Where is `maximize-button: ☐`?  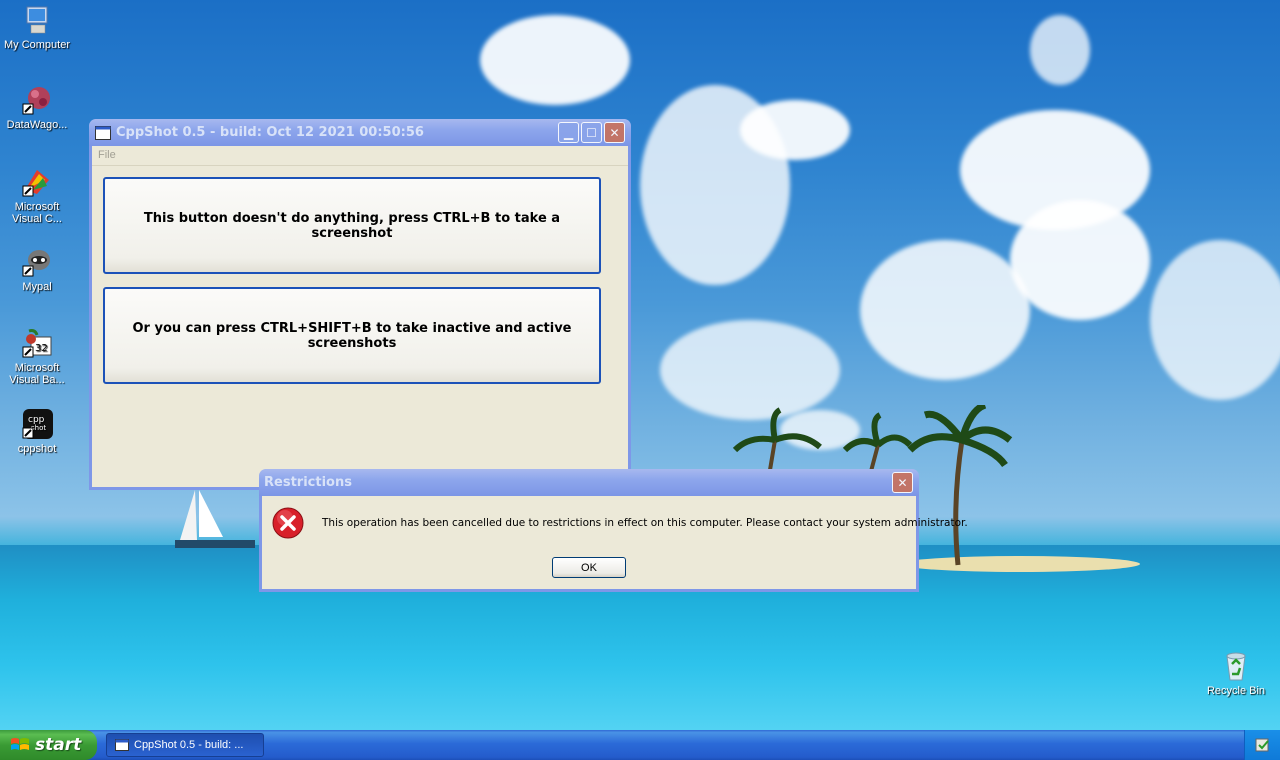 maximize-button: ☐ is located at coordinates (591, 132).